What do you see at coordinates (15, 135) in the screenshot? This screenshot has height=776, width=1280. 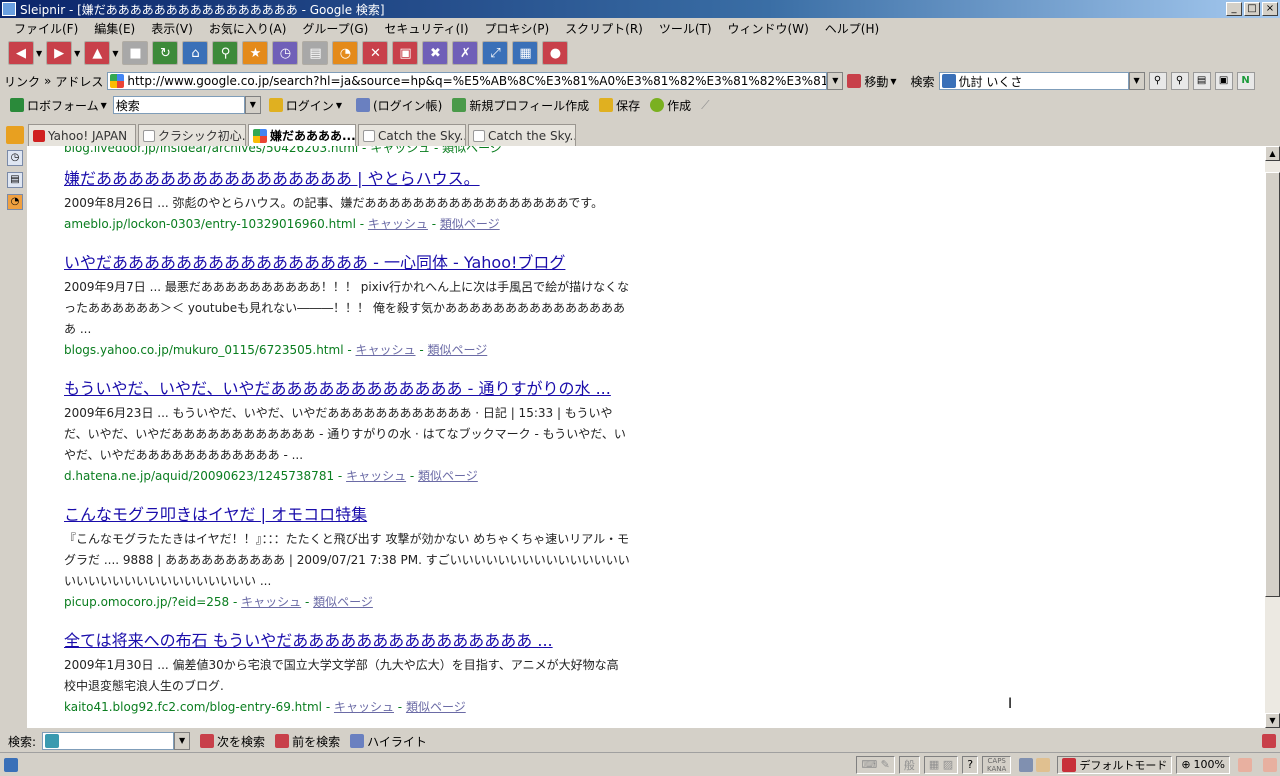 I see `favorites-tab-icon` at bounding box center [15, 135].